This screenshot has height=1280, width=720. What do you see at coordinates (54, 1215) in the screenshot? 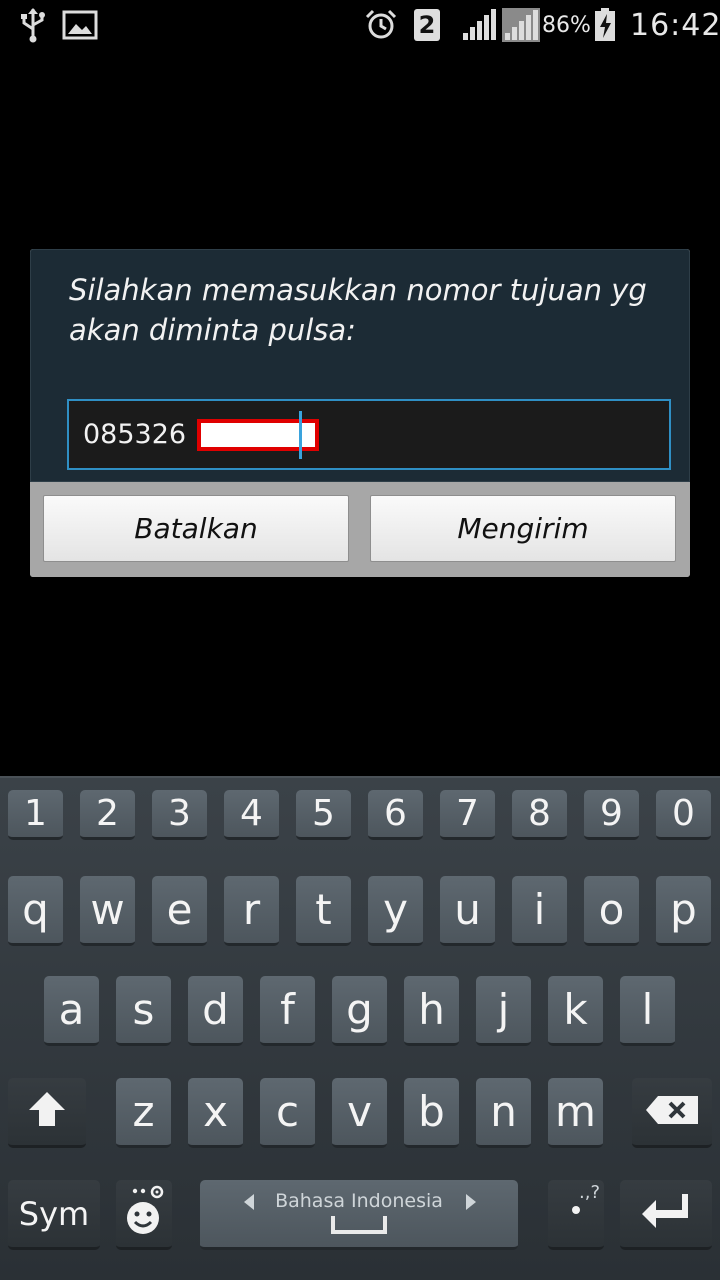
I see `sym-key: Sym` at bounding box center [54, 1215].